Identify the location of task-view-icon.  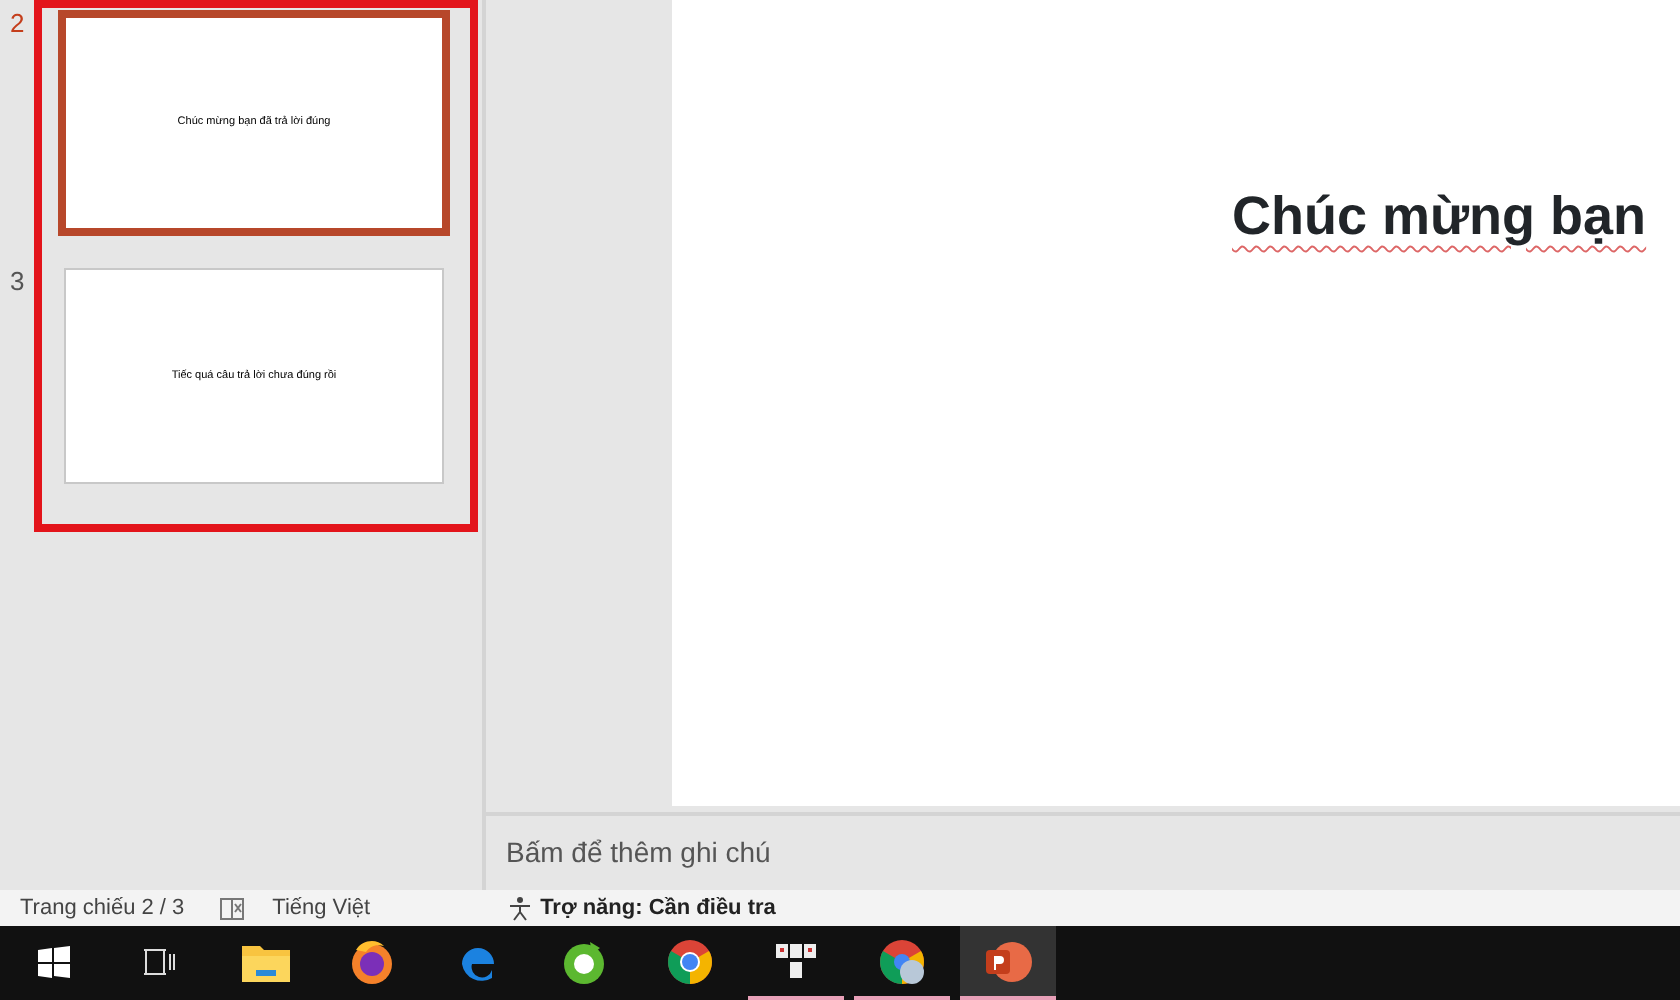
(160, 961).